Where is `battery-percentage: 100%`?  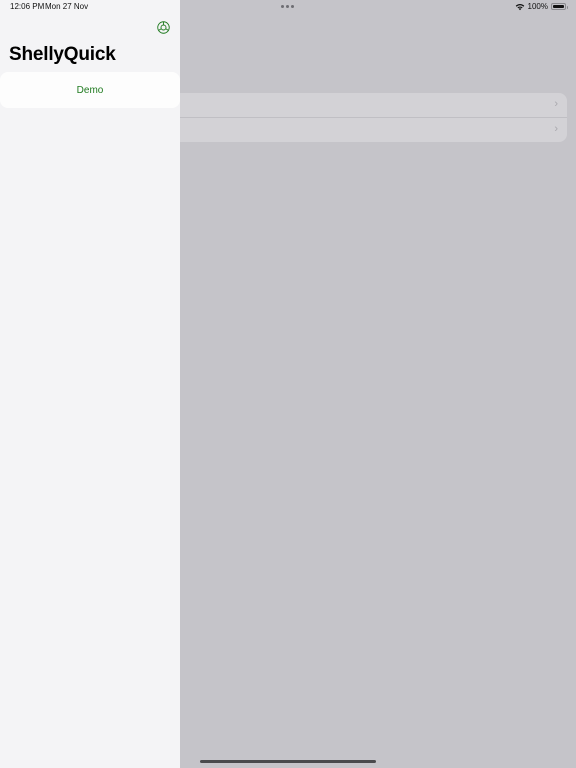 battery-percentage: 100% is located at coordinates (537, 6).